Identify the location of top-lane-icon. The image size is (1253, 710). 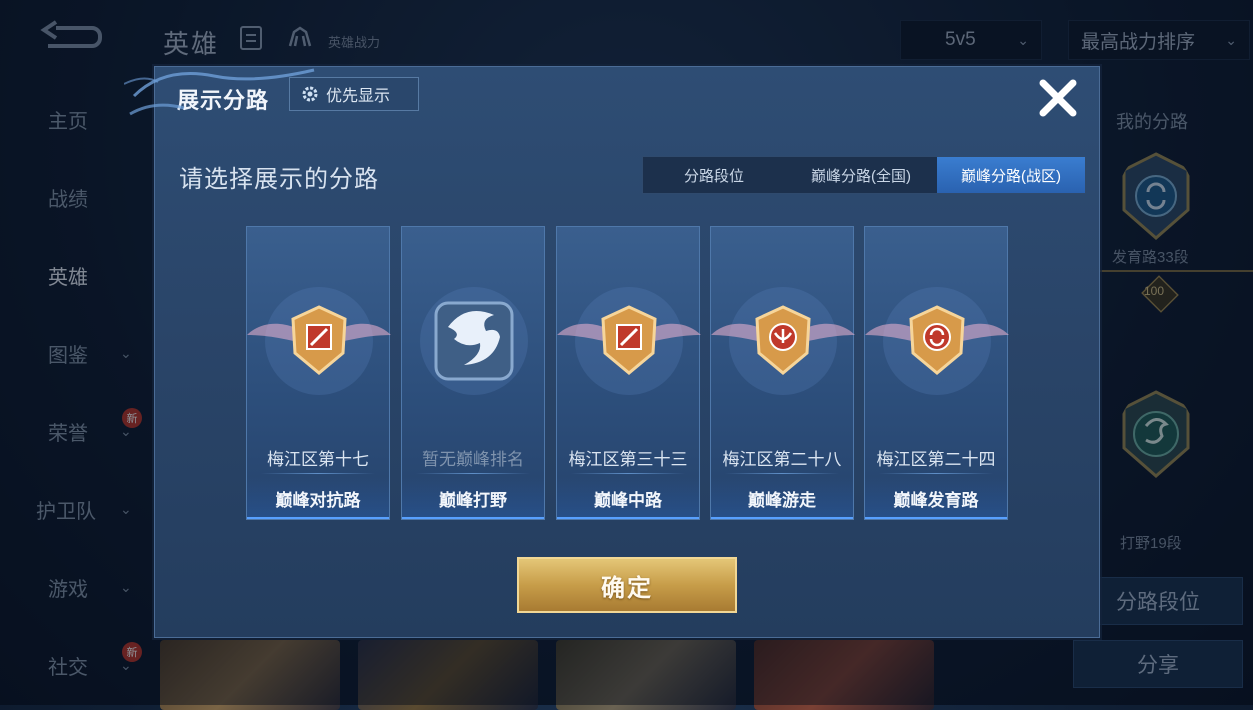
(319, 341).